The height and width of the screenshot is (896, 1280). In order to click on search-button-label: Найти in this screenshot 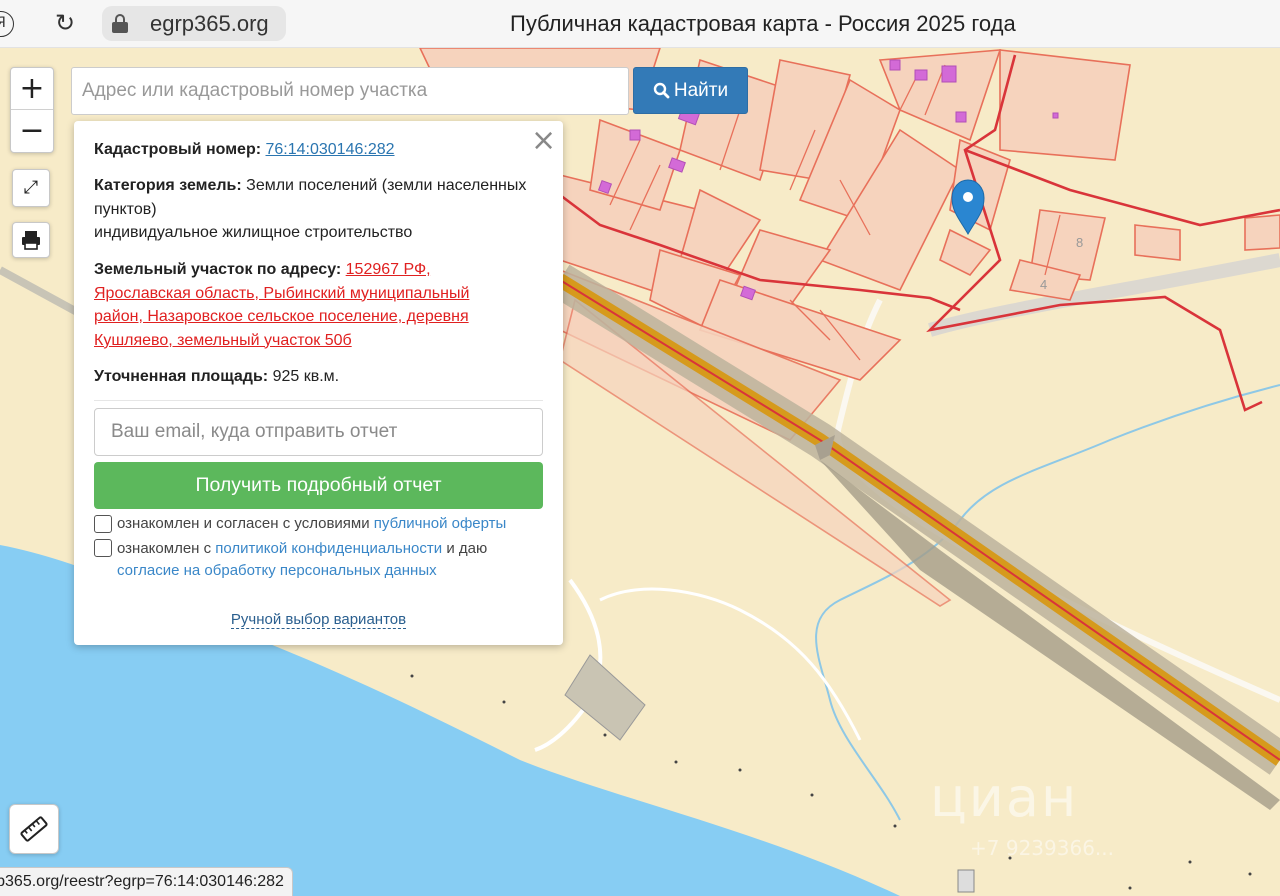, I will do `click(701, 90)`.